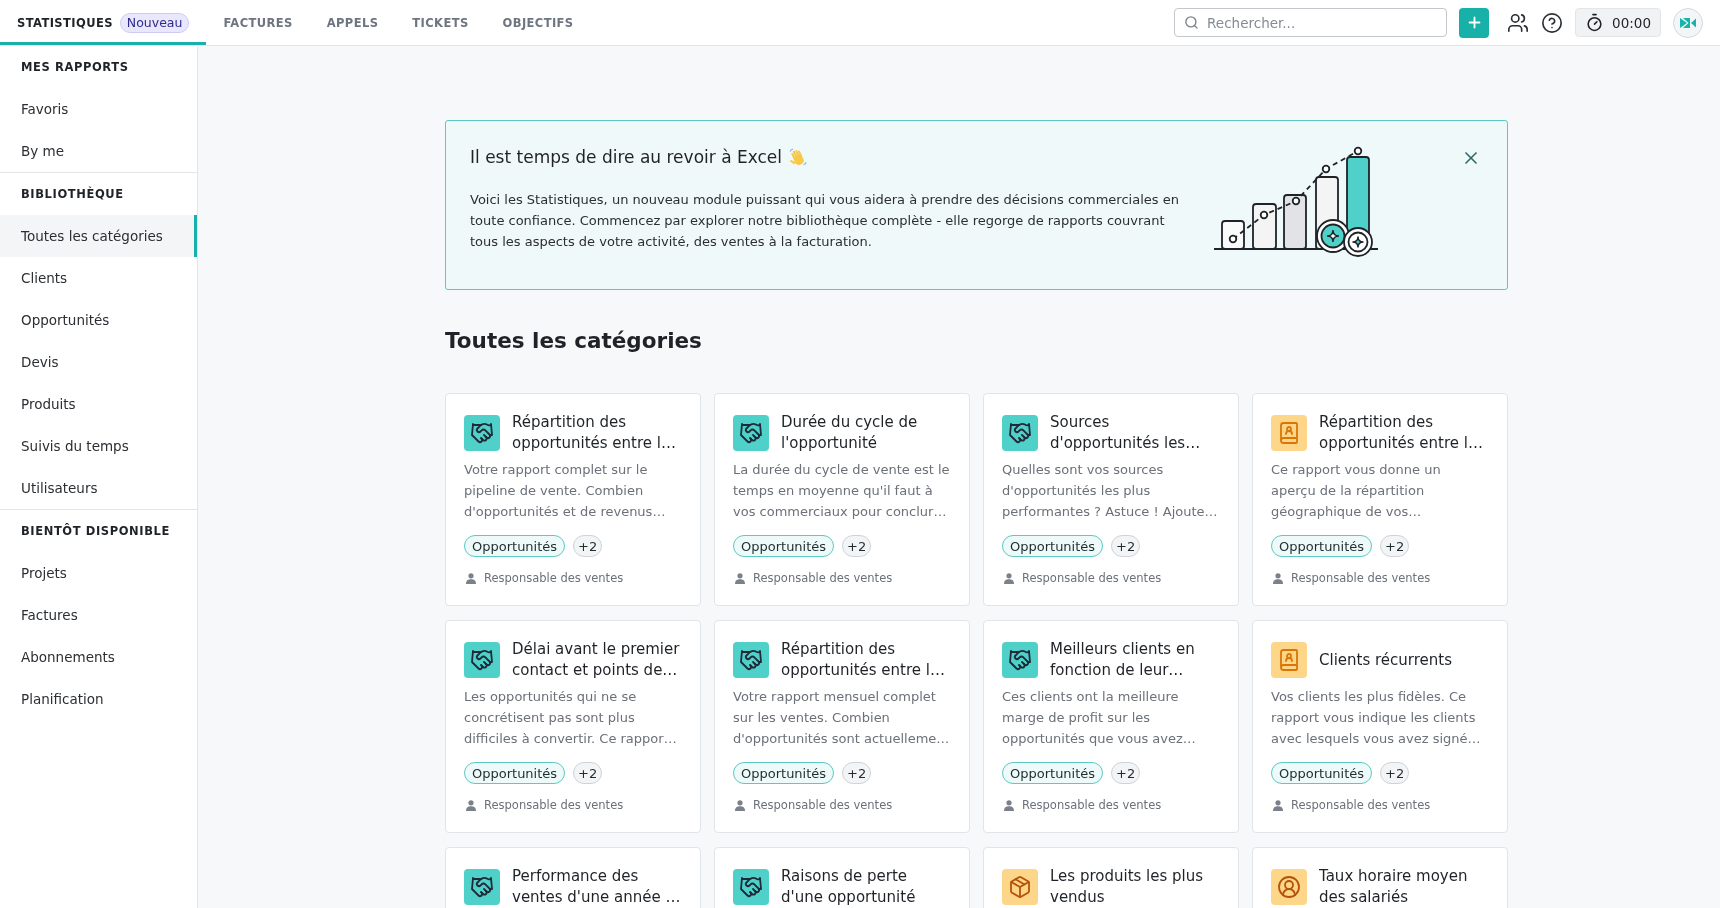 The image size is (1720, 908). What do you see at coordinates (798, 157) in the screenshot?
I see `waving-hand-icon` at bounding box center [798, 157].